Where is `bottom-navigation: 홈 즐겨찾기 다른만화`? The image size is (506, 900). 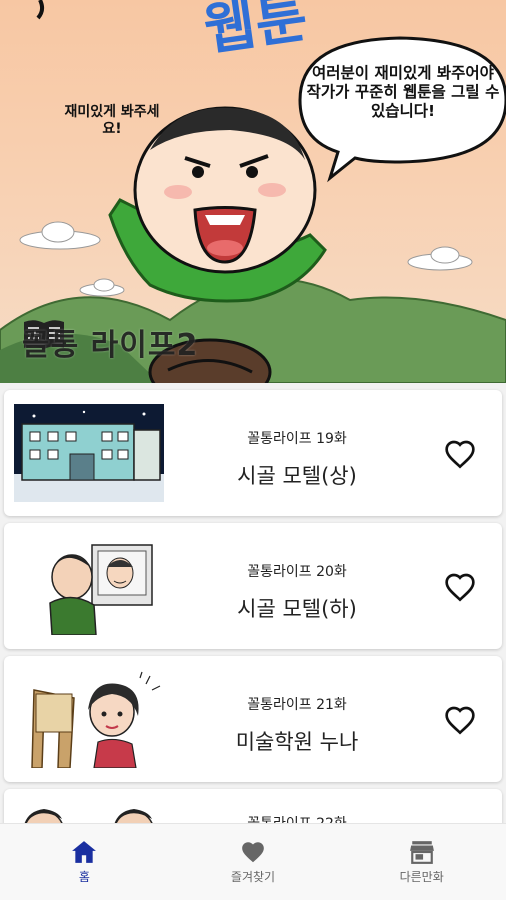 bottom-navigation: 홈 즐겨찾기 다른만화 is located at coordinates (253, 861).